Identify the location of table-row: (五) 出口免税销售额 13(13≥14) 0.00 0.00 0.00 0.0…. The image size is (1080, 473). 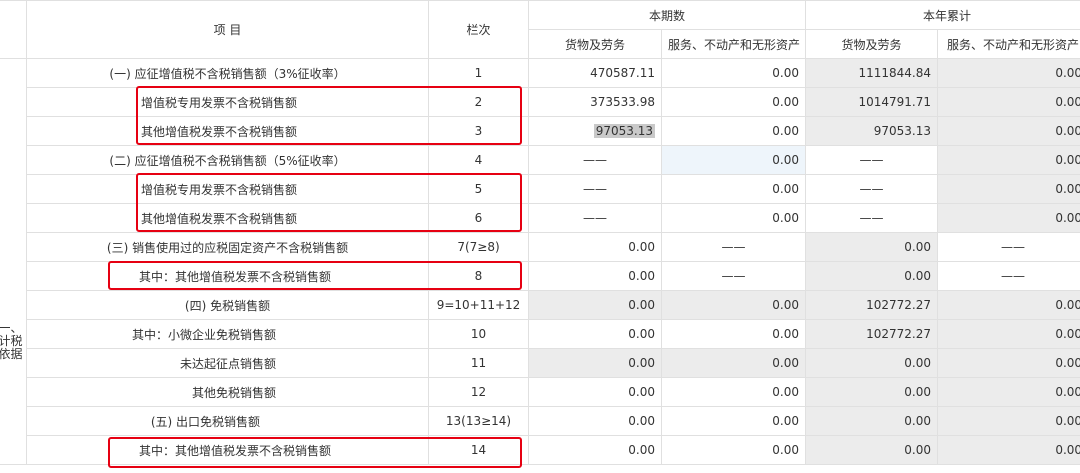
(540, 421).